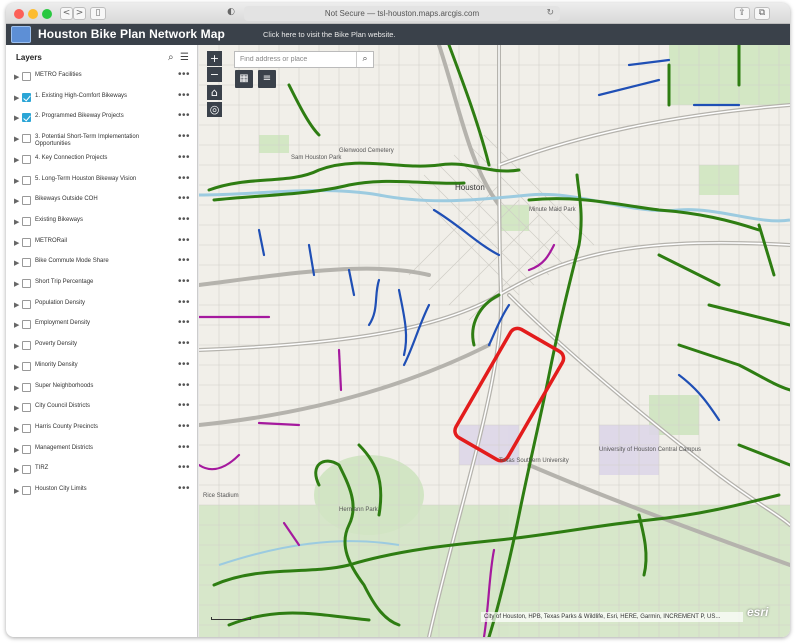 The width and height of the screenshot is (796, 643). I want to click on layer-item: ▶ Houston City Limits •••, so click(101, 491).